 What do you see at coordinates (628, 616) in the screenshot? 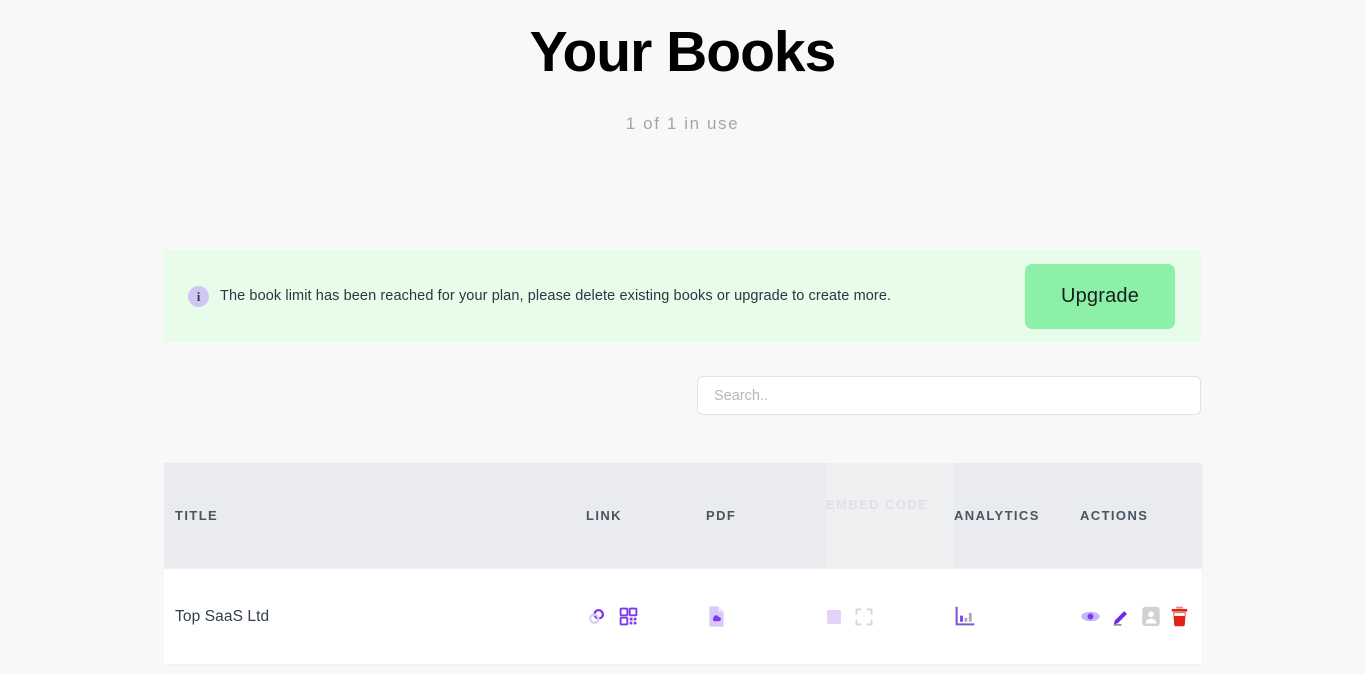
I see `qr-code-icon` at bounding box center [628, 616].